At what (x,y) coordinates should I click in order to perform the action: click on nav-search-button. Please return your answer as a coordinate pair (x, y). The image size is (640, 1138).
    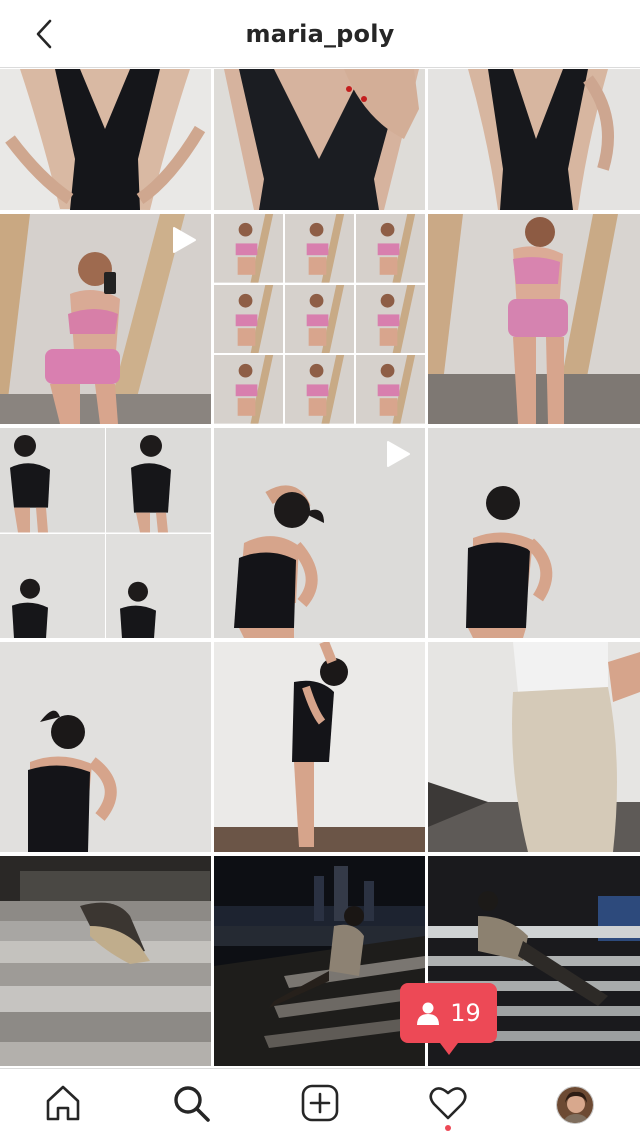
    Looking at the image, I should click on (191, 1103).